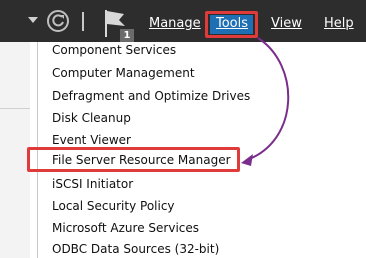  I want to click on menu-help: Help, so click(339, 23).